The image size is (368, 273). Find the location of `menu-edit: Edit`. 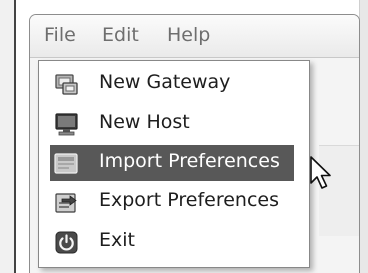

menu-edit: Edit is located at coordinates (120, 35).